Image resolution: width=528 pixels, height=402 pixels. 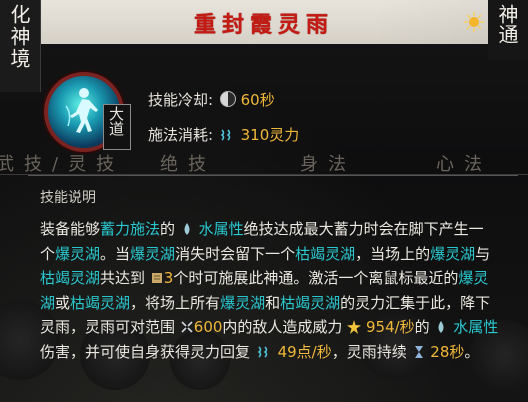 I want to click on desc-text: 伤害，并可使自身获得灵力回复, so click(x=147, y=351).